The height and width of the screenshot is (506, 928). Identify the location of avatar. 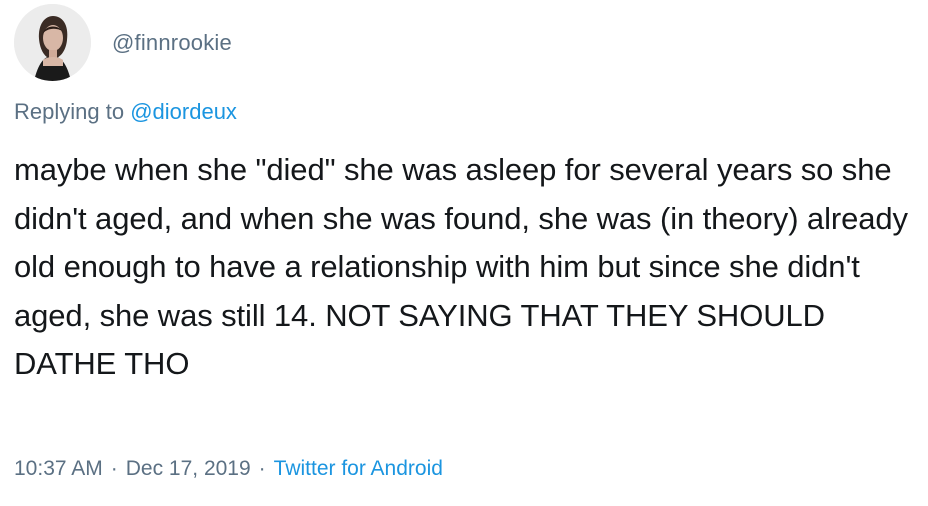
(52, 42).